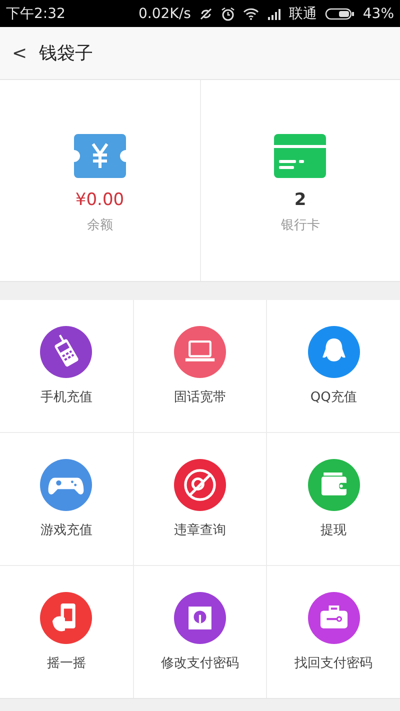 This screenshot has height=711, width=400. I want to click on penguin-icon, so click(334, 352).